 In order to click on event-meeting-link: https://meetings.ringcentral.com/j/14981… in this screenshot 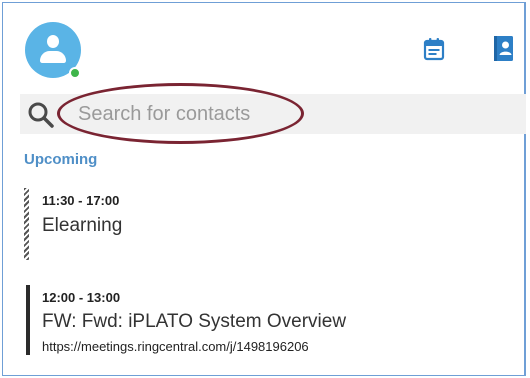, I will do `click(175, 346)`.